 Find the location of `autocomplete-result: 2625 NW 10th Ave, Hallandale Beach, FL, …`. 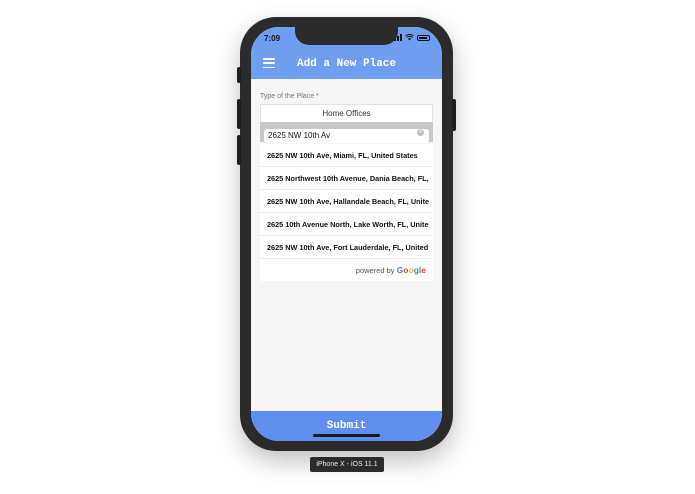

autocomplete-result: 2625 NW 10th Ave, Hallandale Beach, FL, … is located at coordinates (346, 201).